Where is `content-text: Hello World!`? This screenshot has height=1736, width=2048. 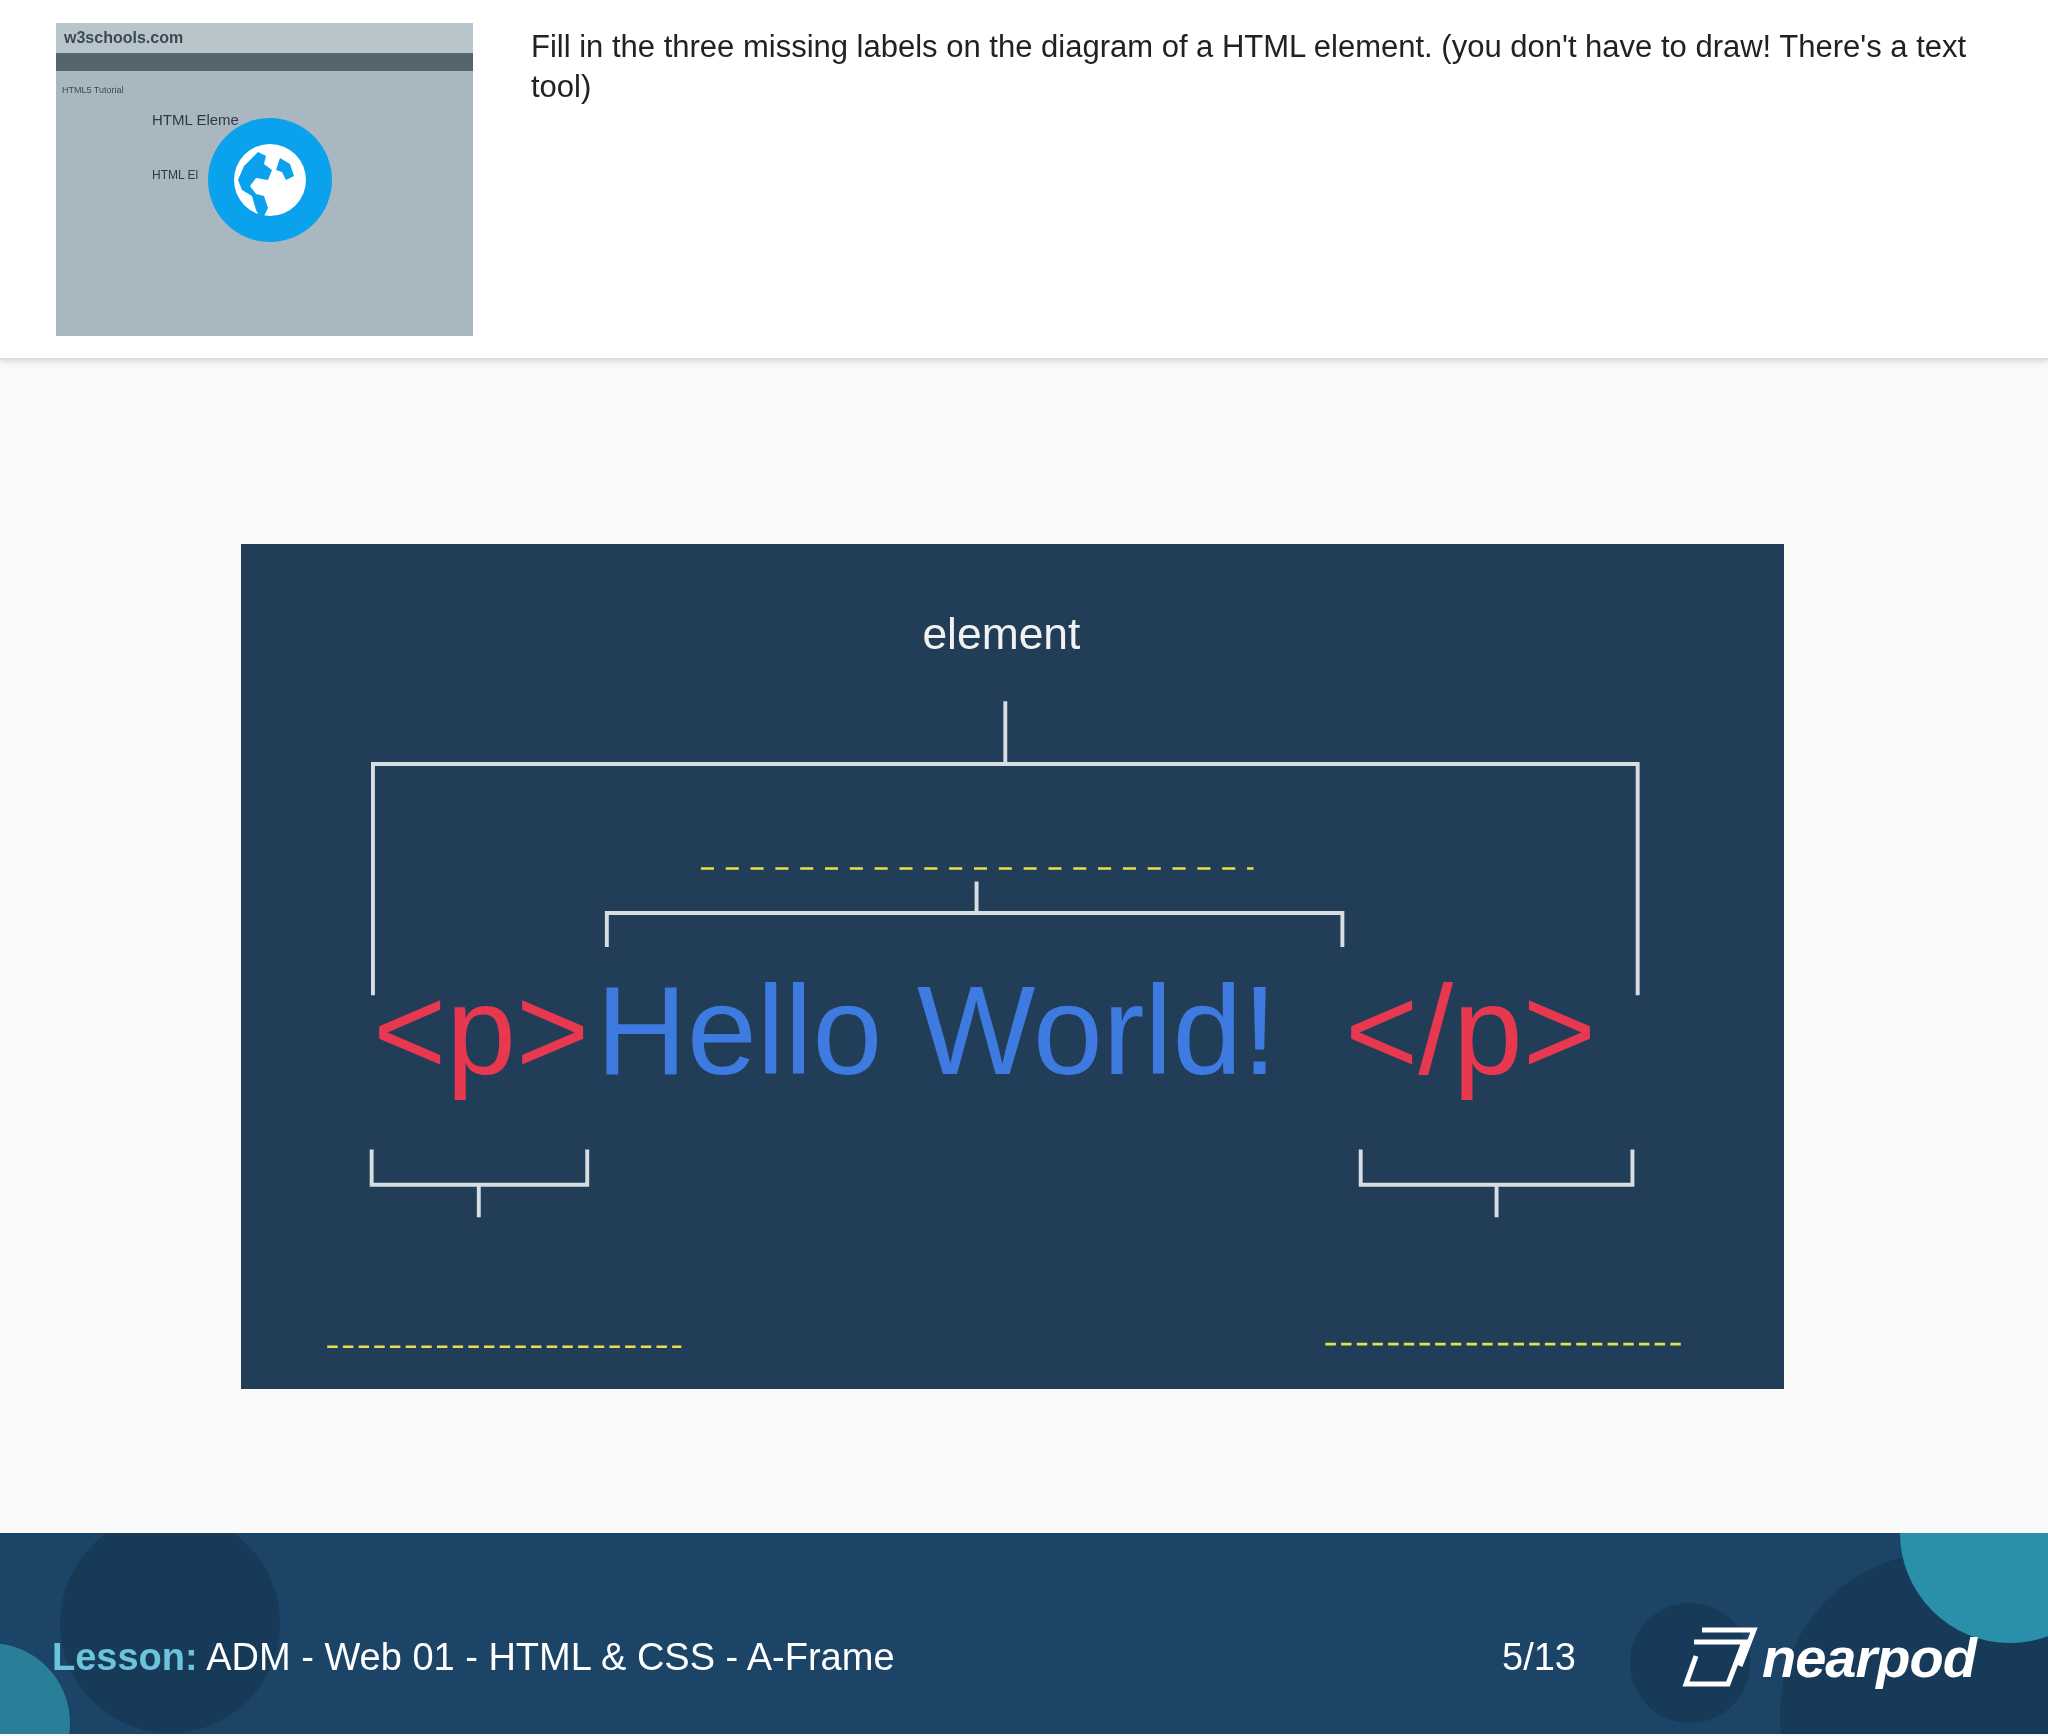
content-text: Hello World! is located at coordinates (936, 1030).